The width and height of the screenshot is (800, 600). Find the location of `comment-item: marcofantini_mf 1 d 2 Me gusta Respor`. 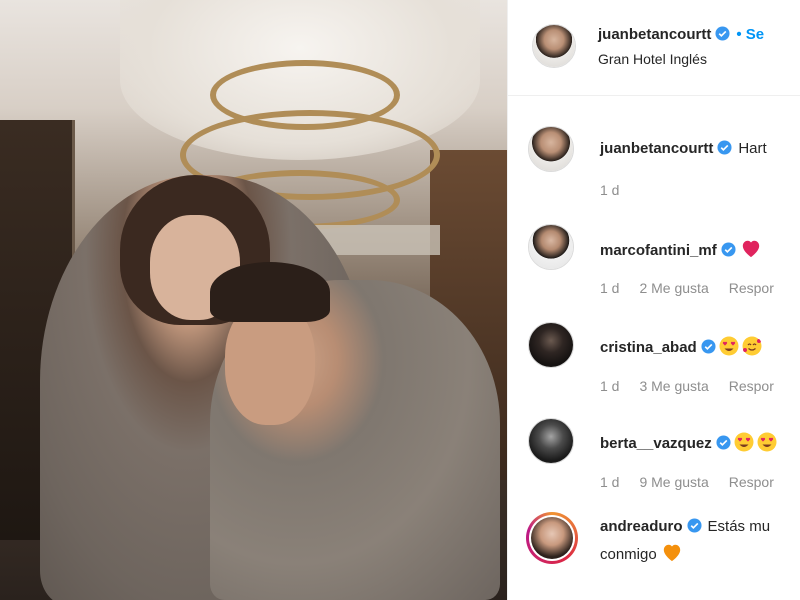

comment-item: marcofantini_mf 1 d 2 Me gusta Respor is located at coordinates (654, 269).